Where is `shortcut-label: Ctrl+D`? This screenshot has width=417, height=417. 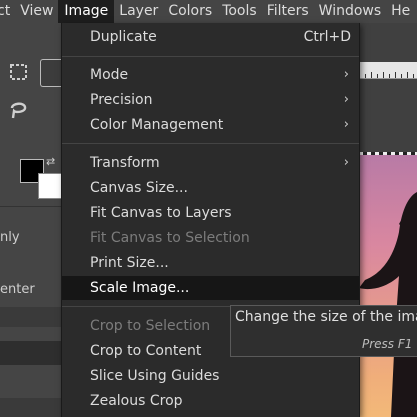 shortcut-label: Ctrl+D is located at coordinates (327, 37).